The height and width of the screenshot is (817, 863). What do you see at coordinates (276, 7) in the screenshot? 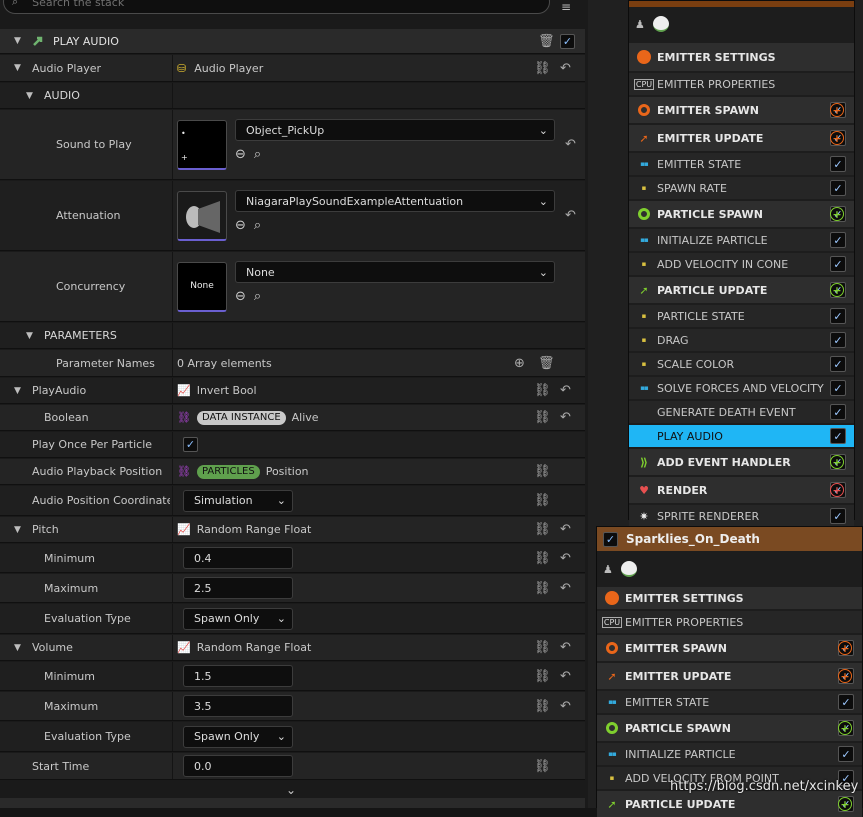
I see `search-box: ⌕ Search the stack` at bounding box center [276, 7].